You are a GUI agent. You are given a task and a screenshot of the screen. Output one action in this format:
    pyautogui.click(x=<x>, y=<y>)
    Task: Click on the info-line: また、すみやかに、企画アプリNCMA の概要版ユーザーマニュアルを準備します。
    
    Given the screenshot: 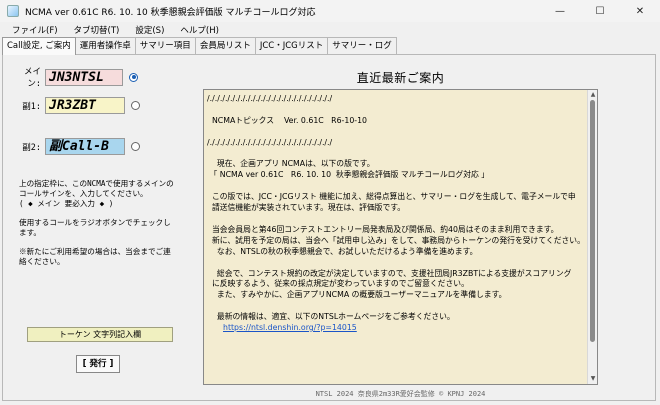 What is the action you would take?
    pyautogui.click(x=357, y=295)
    